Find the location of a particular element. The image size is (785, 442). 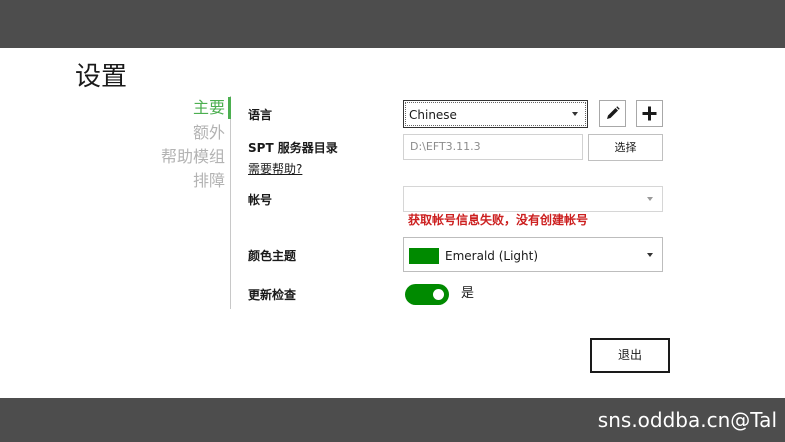

account-select is located at coordinates (533, 199).